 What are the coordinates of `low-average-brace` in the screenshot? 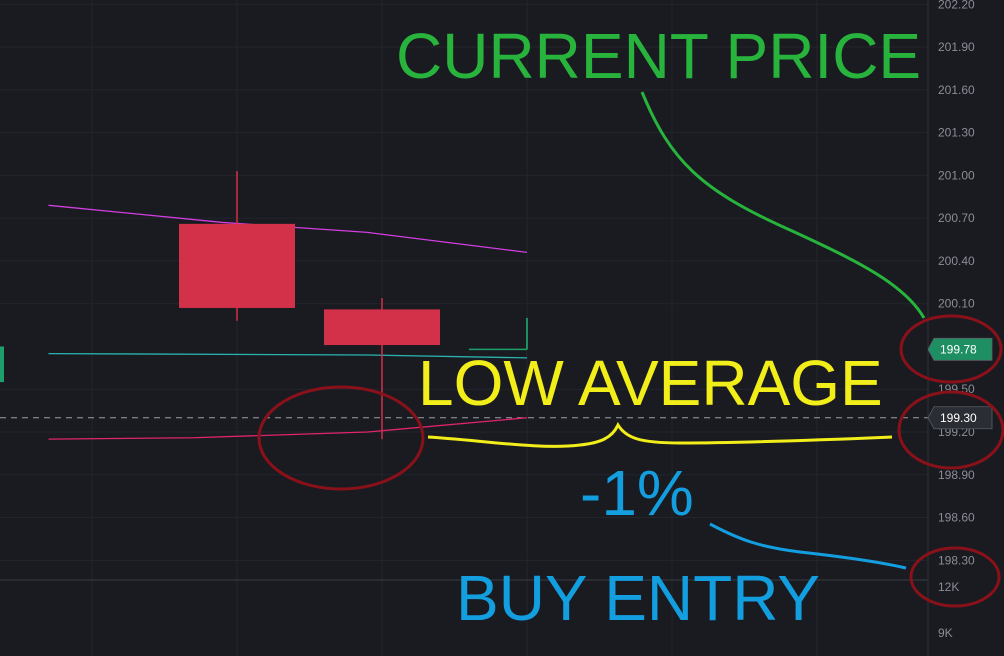 It's located at (660, 434).